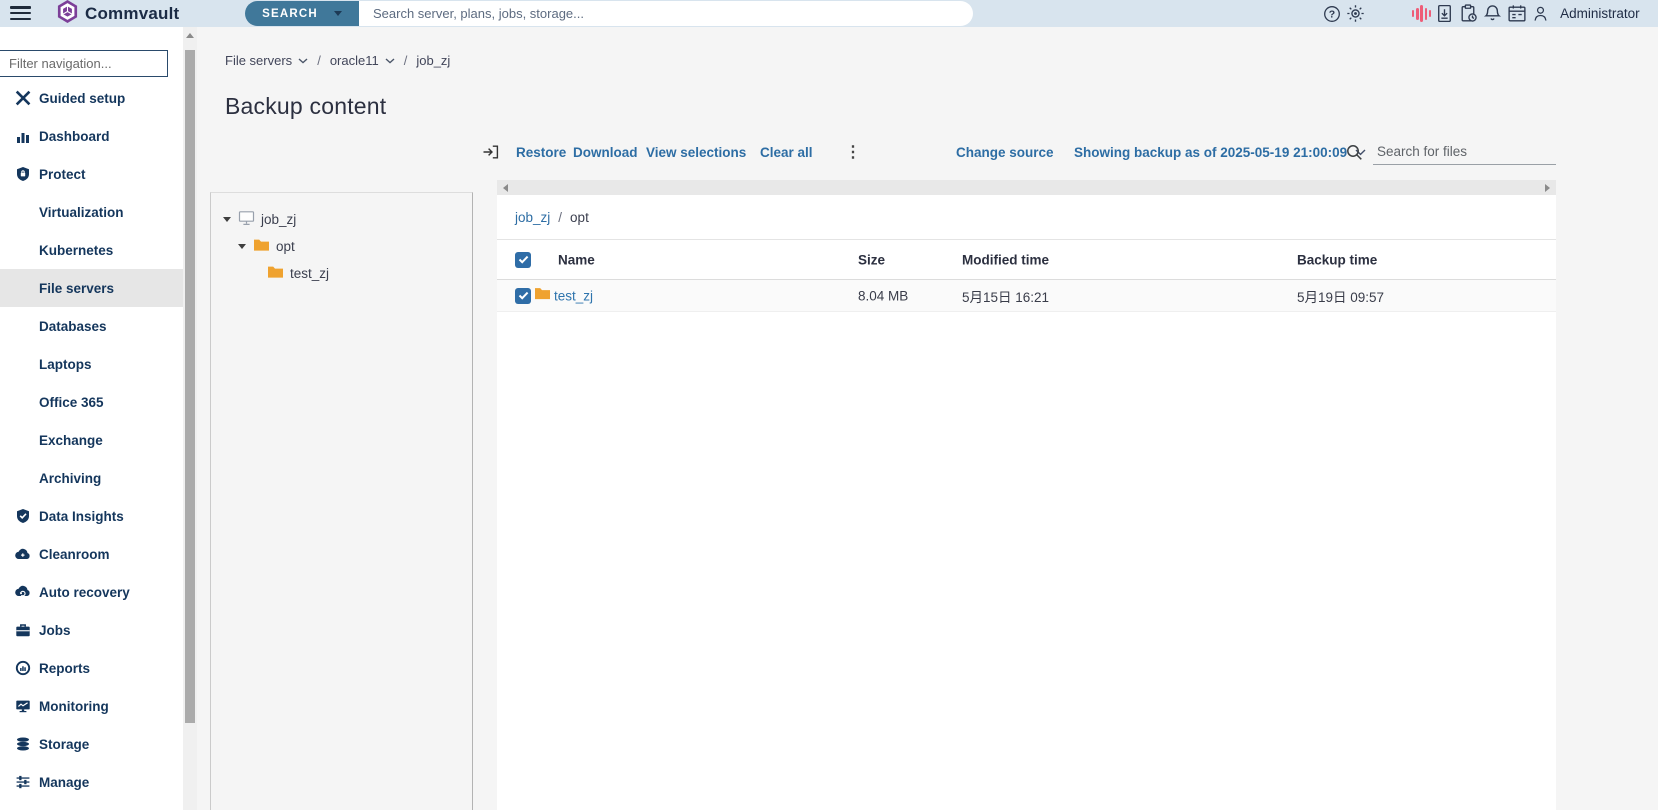 The width and height of the screenshot is (1658, 810). Describe the element at coordinates (1481, 13) in the screenshot. I see `topbar-icon-group: ? Administrator` at that location.